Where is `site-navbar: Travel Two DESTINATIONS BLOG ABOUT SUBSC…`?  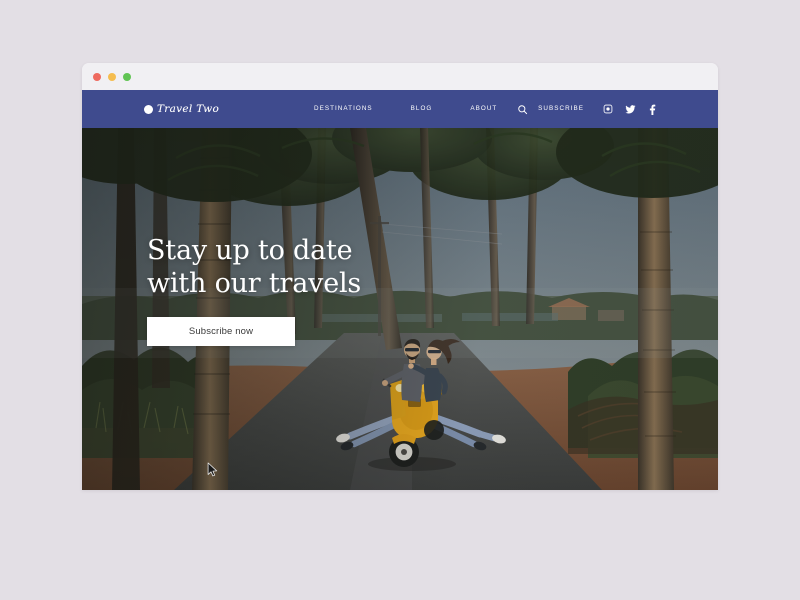
site-navbar: Travel Two DESTINATIONS BLOG ABOUT SUBSC… is located at coordinates (400, 109).